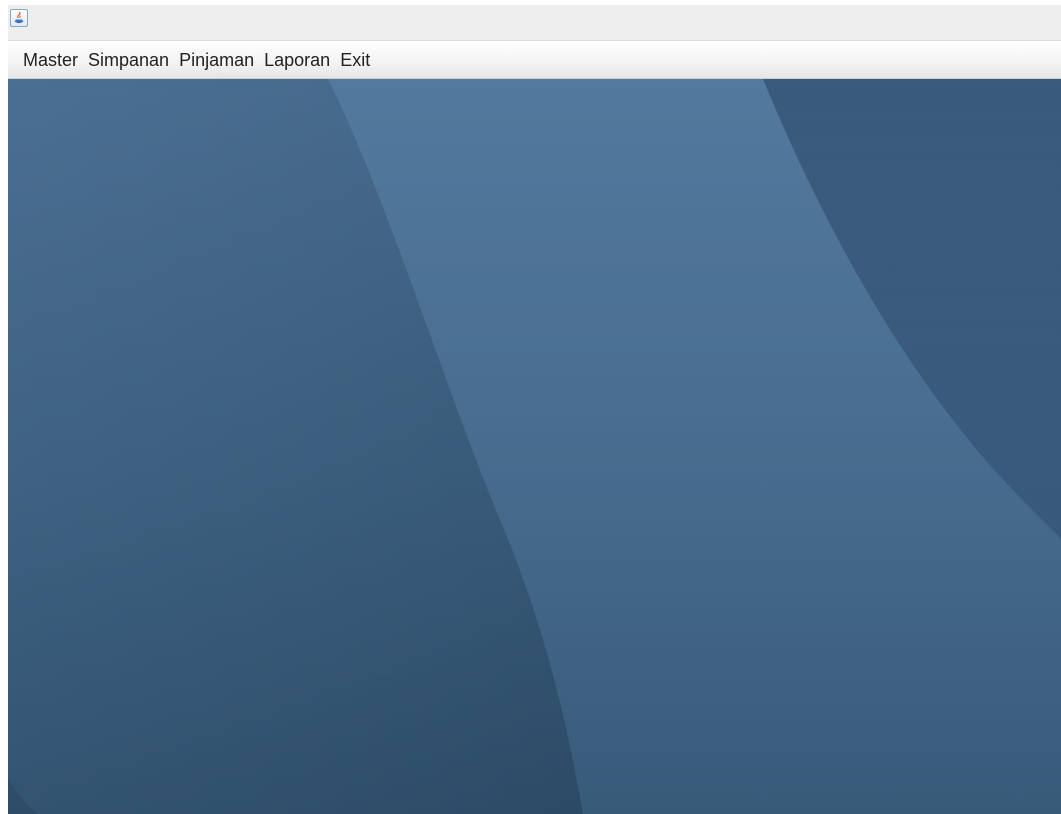  I want to click on menu-bar: Master Simpanan Pinjaman Laporan Exit, so click(534, 60).